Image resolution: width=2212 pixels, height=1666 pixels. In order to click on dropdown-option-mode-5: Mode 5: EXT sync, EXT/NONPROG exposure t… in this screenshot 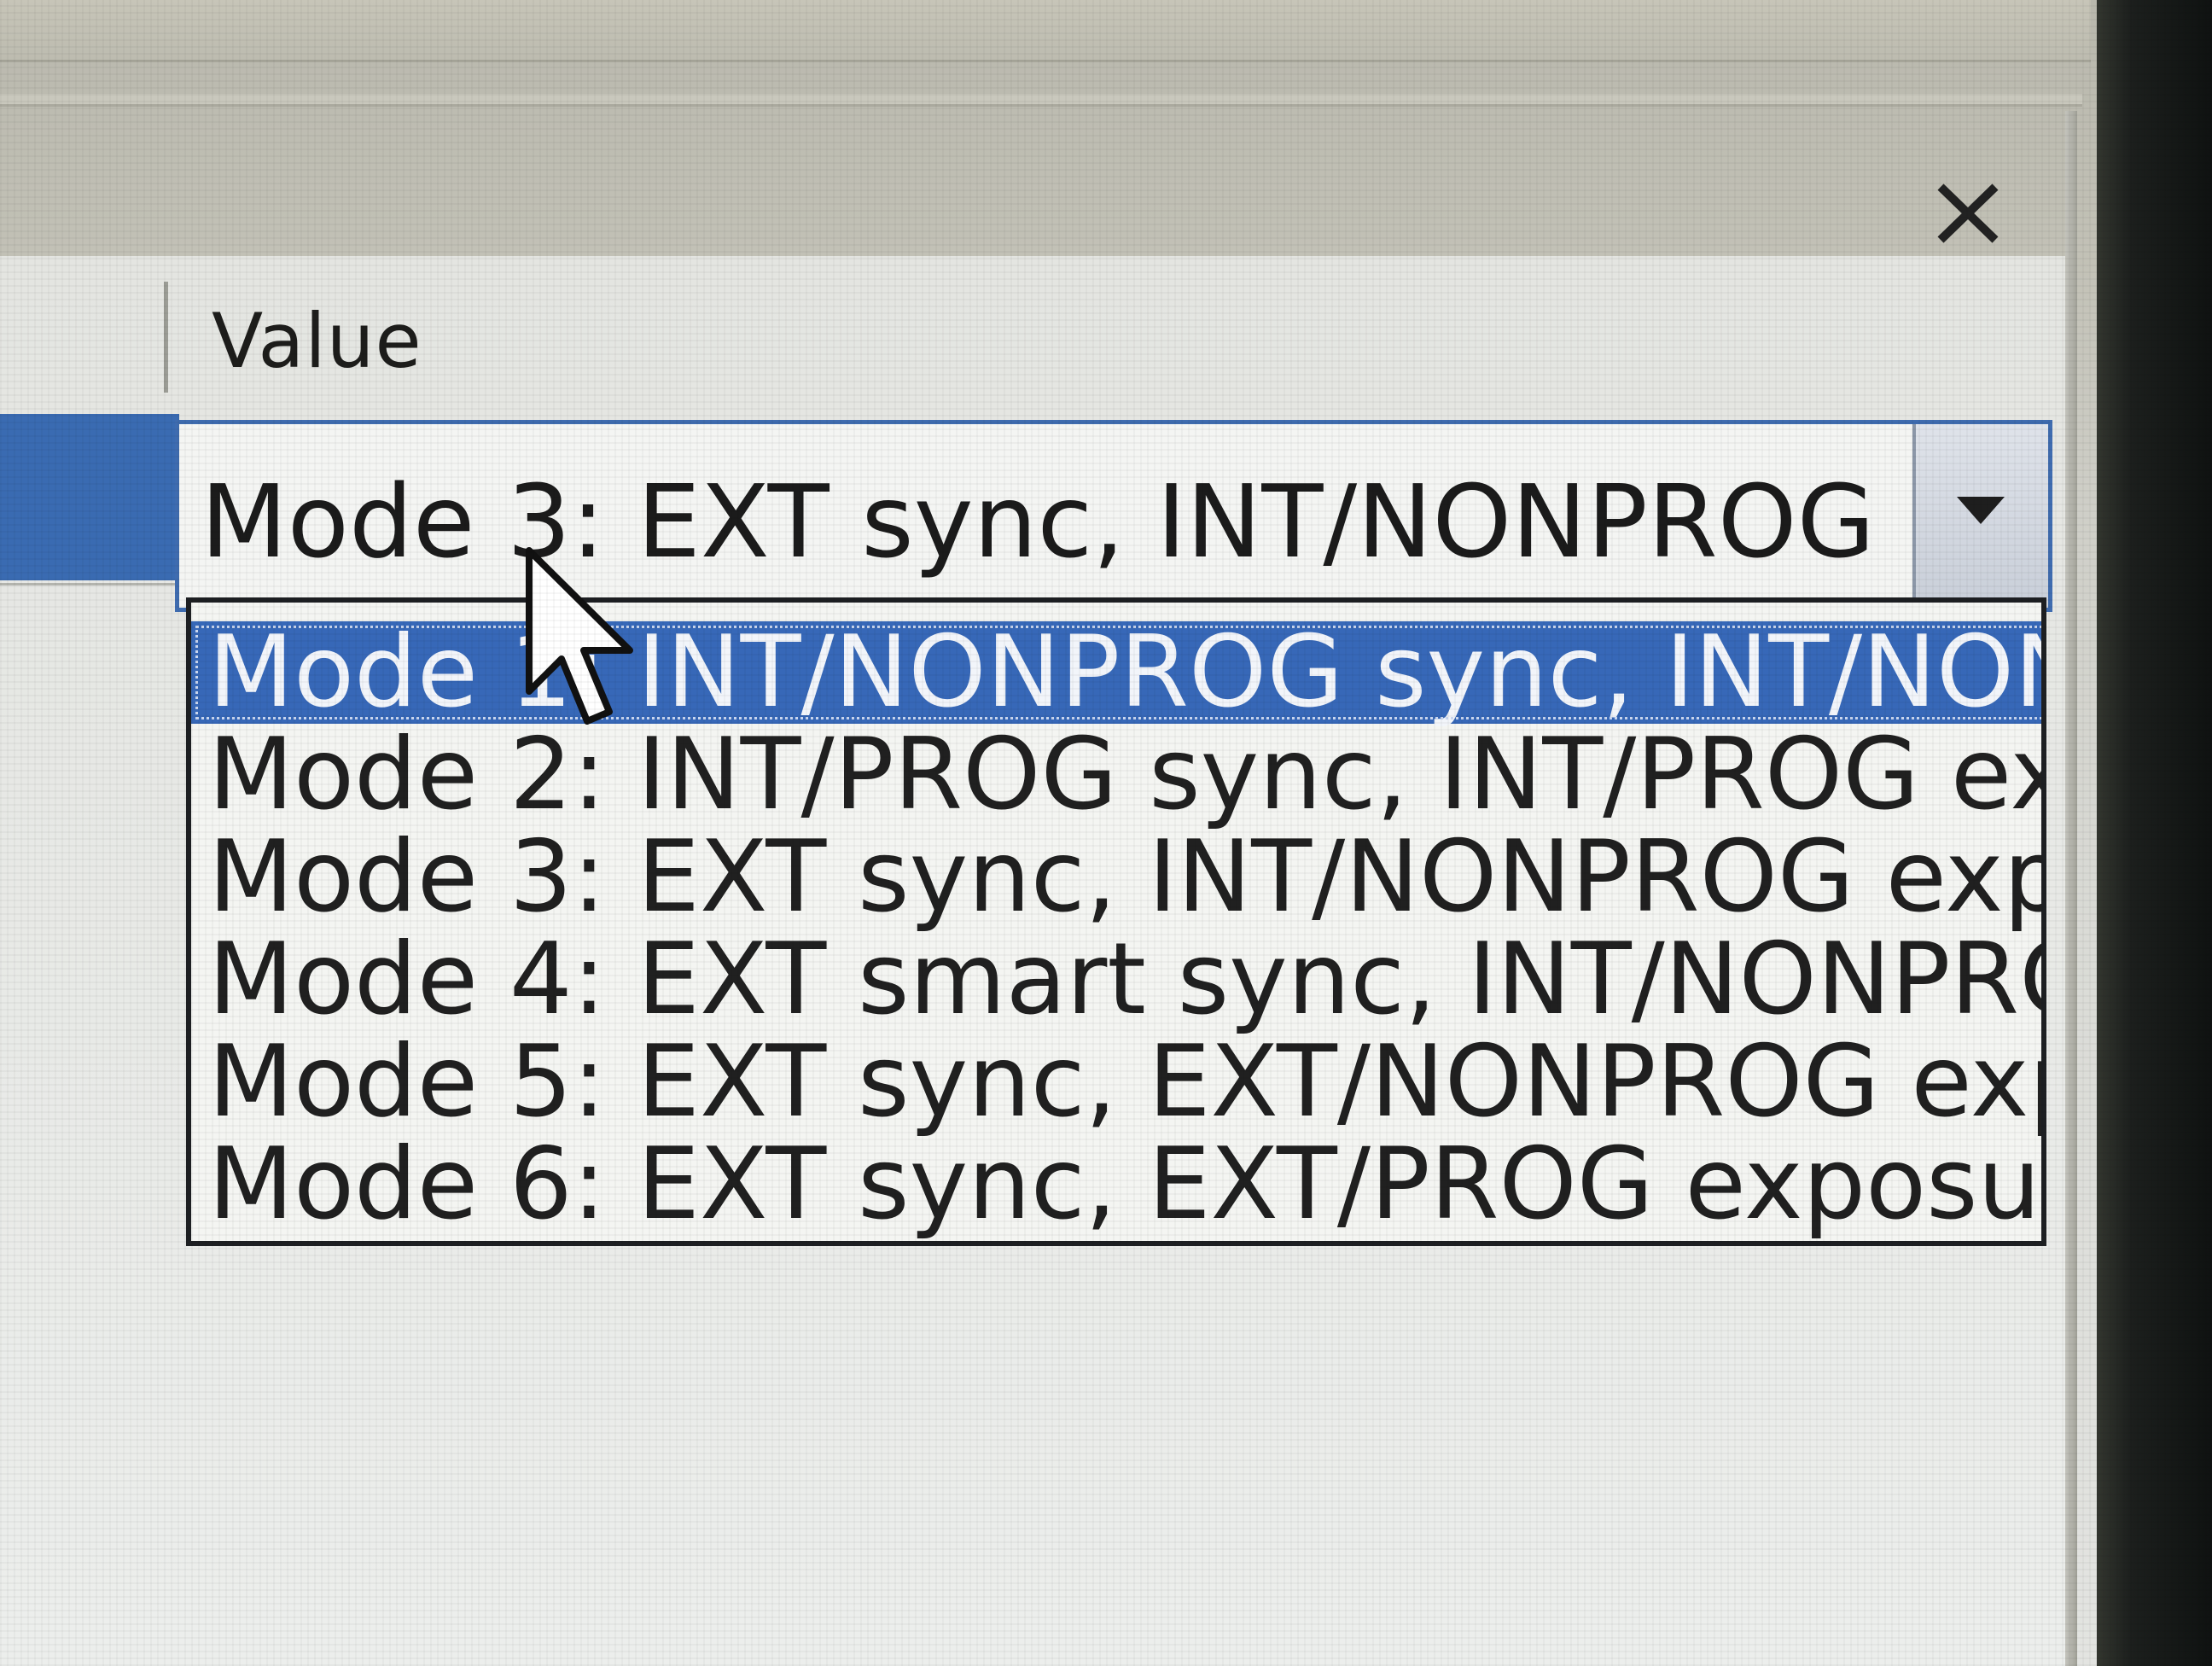, I will do `click(1116, 1082)`.